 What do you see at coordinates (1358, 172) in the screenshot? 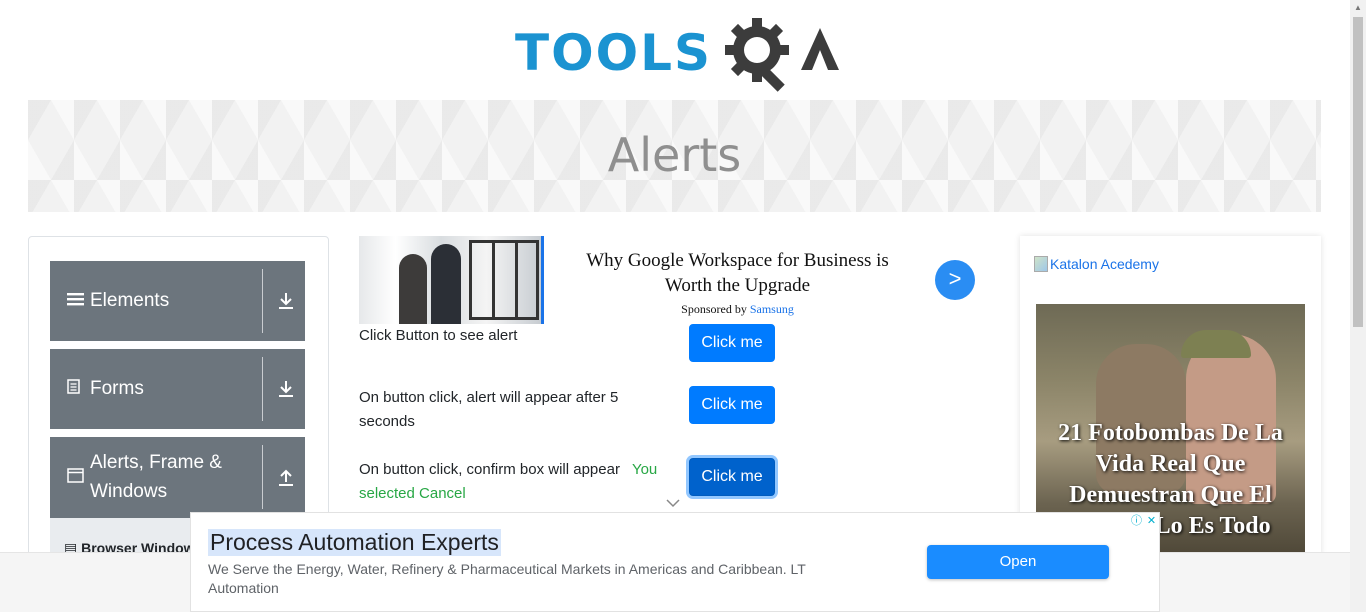
I see `scrollbar-thumb` at bounding box center [1358, 172].